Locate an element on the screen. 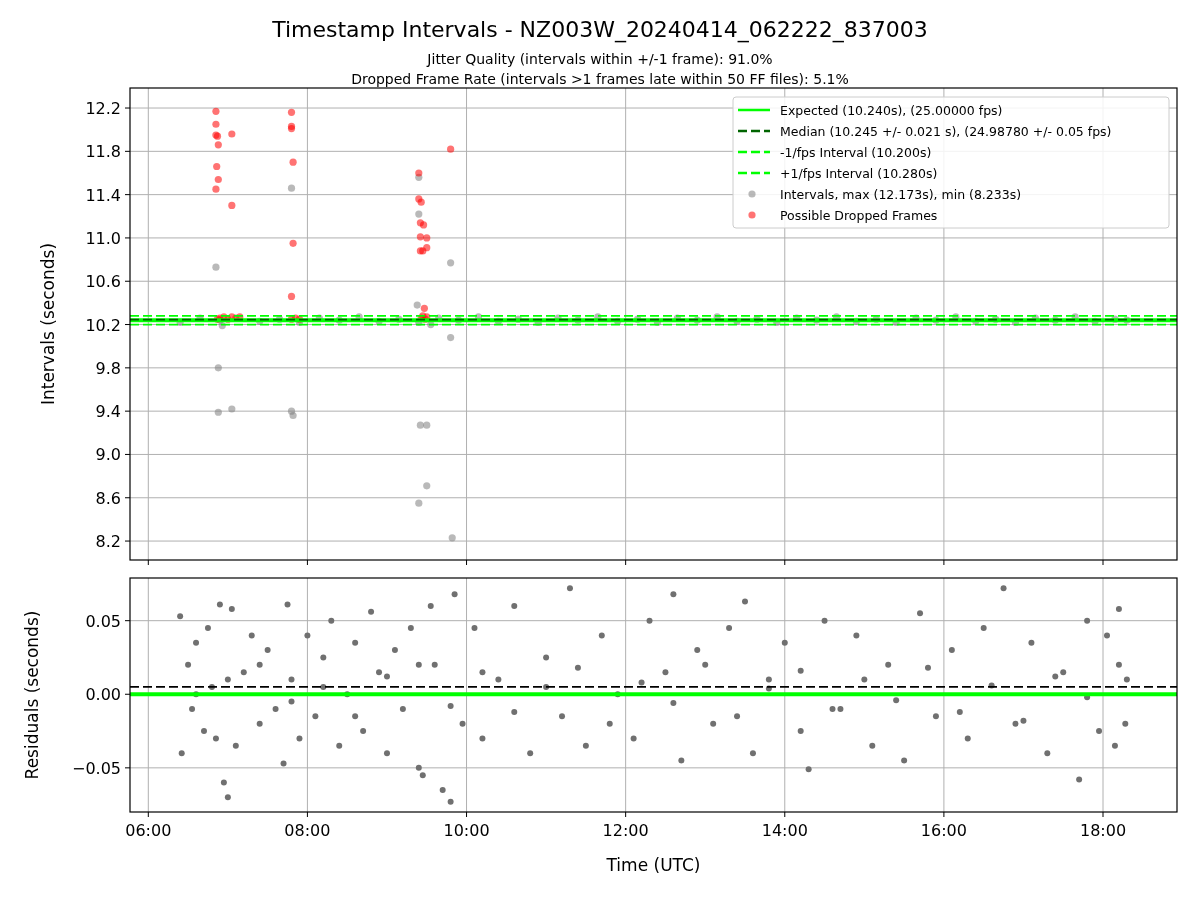  axis-tick-label: 8.2 is located at coordinates (108, 542).